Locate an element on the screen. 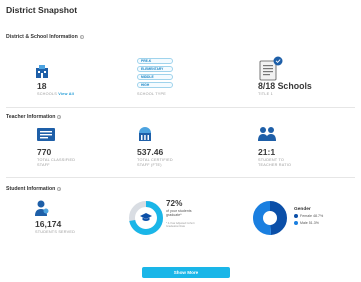 This screenshot has height=282, width=361. teacher-section-title: Teacher Information i is located at coordinates (34, 117).